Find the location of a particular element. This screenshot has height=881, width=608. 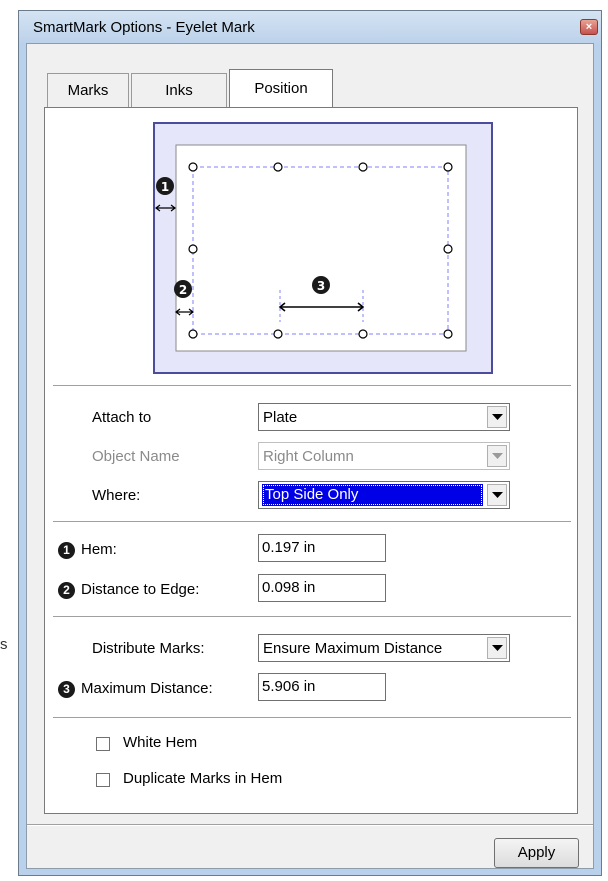

tab-inks: Inks is located at coordinates (179, 90).